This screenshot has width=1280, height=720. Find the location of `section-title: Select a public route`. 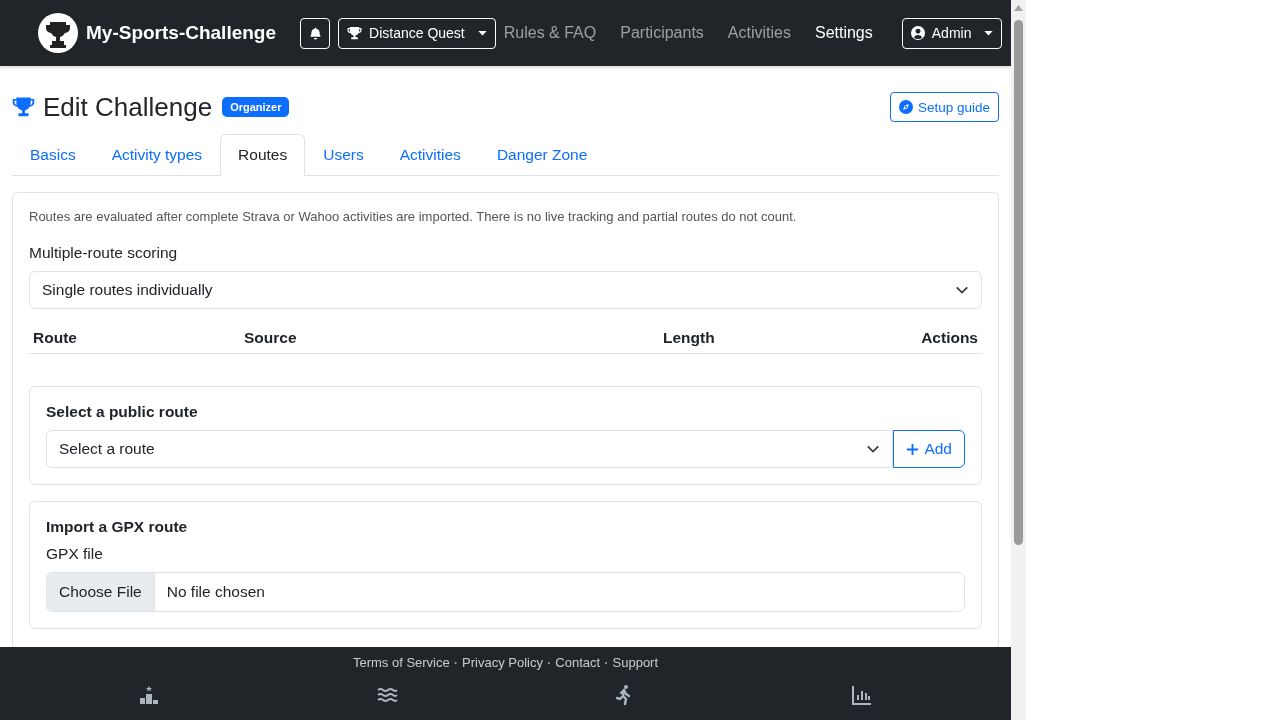

section-title: Select a public route is located at coordinates (122, 412).